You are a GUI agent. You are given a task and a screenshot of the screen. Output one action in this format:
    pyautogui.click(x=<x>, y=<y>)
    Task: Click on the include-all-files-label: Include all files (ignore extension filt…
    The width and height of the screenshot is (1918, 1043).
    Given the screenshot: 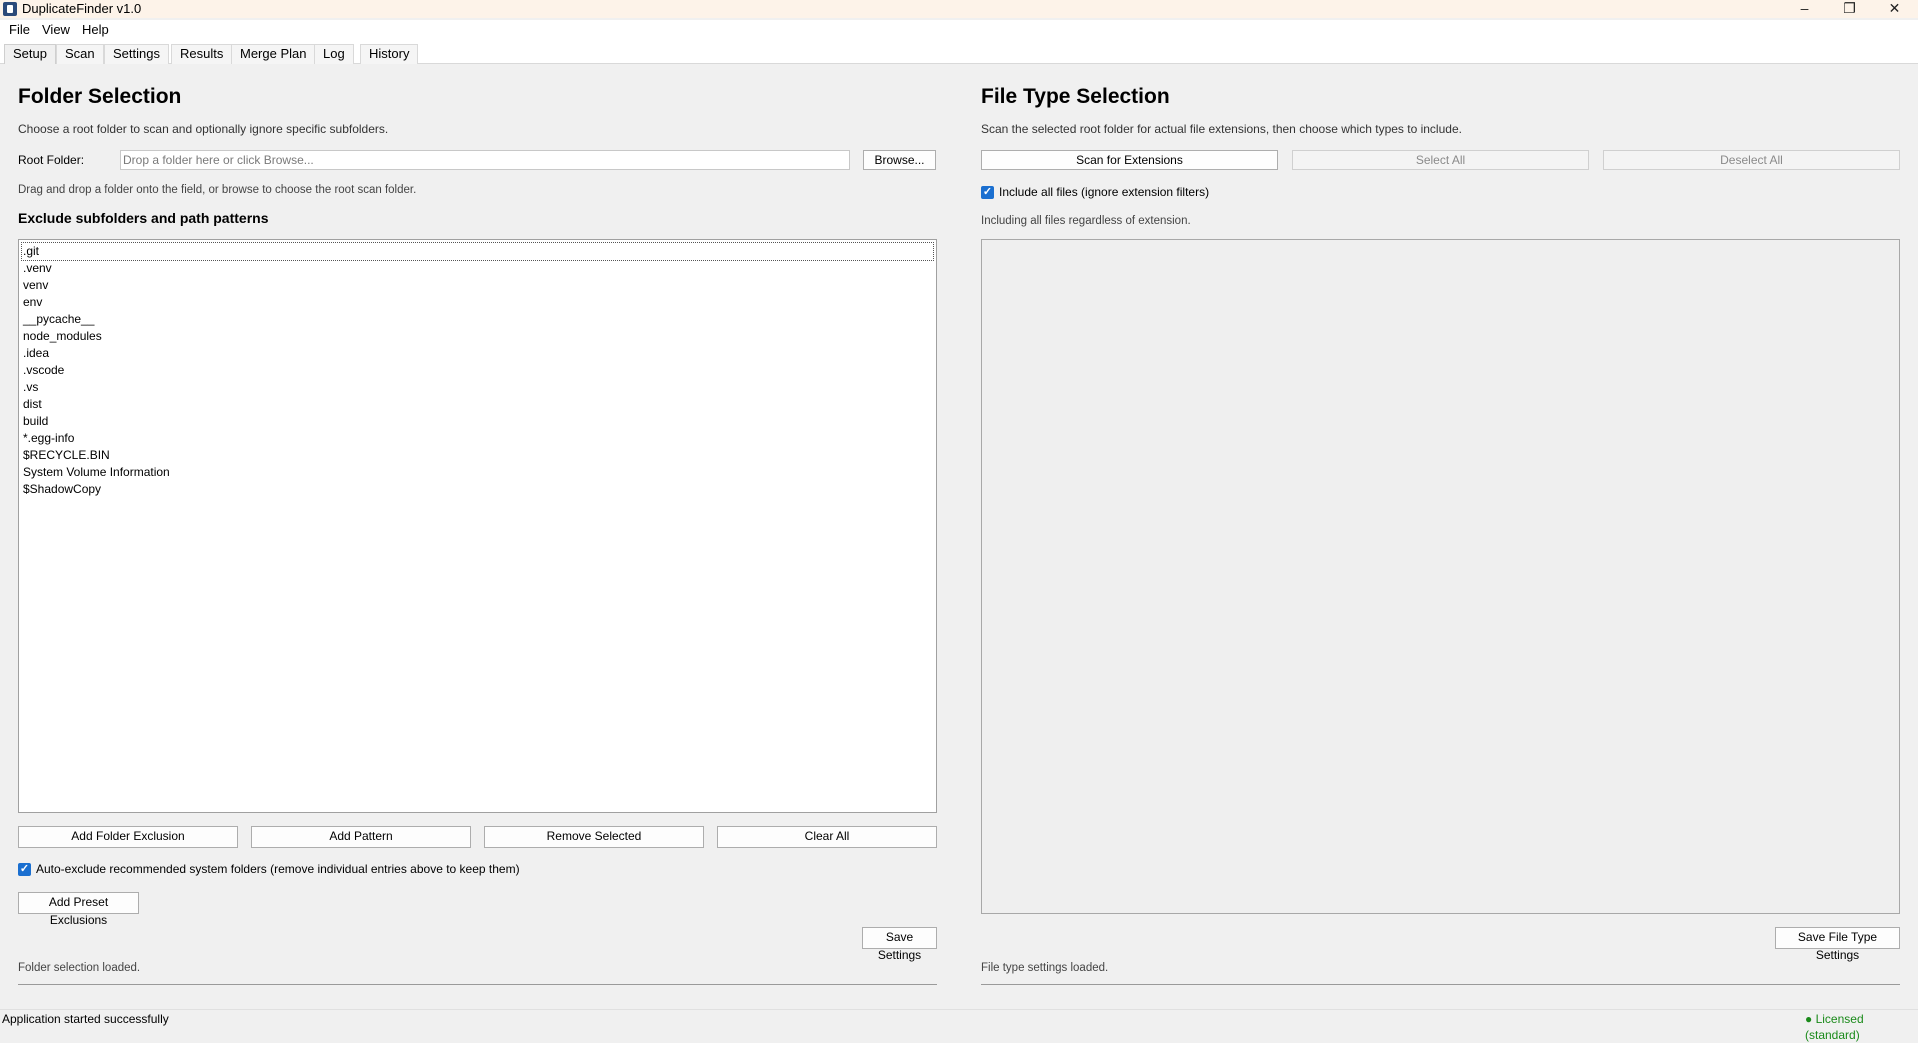 What is the action you would take?
    pyautogui.click(x=1104, y=192)
    